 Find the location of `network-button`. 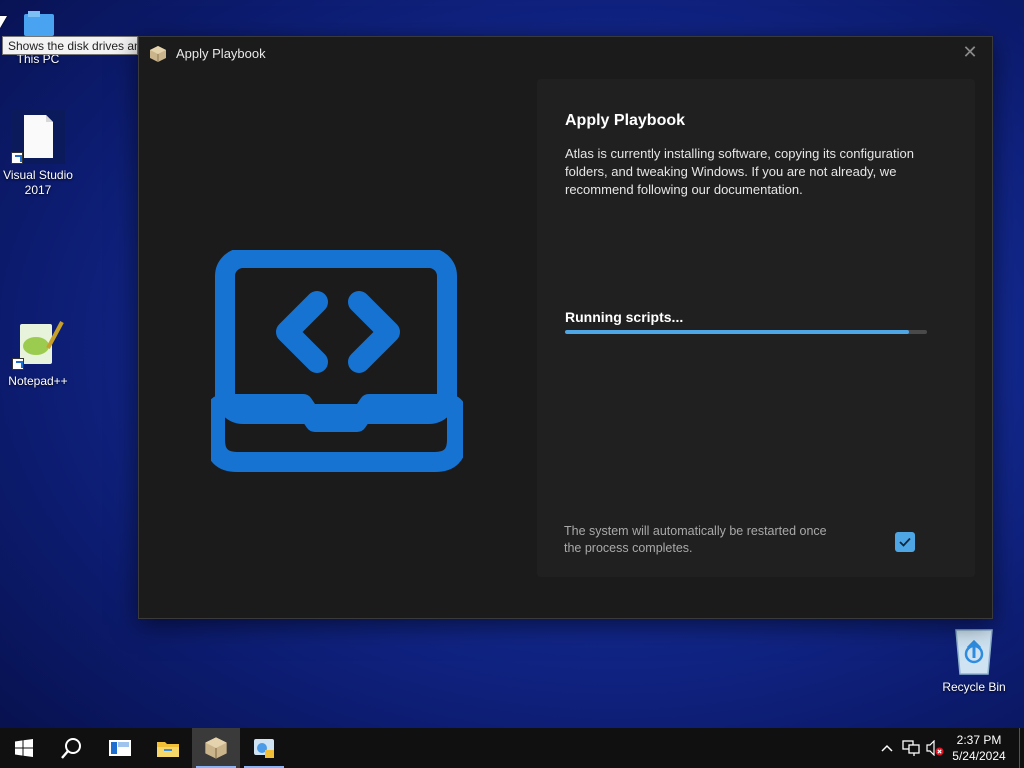

network-button is located at coordinates (911, 748).